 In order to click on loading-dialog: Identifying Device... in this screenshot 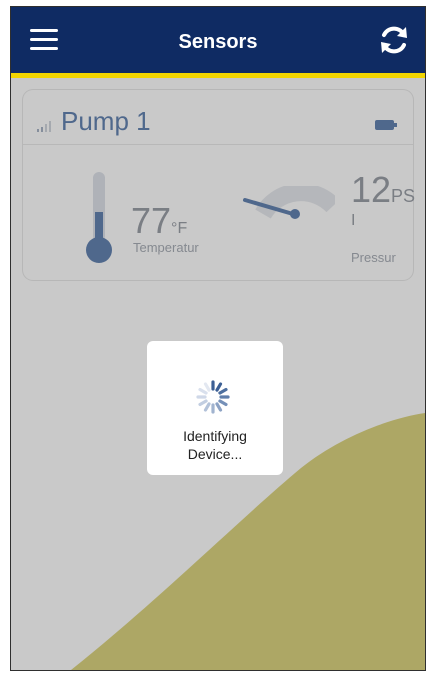, I will do `click(215, 408)`.